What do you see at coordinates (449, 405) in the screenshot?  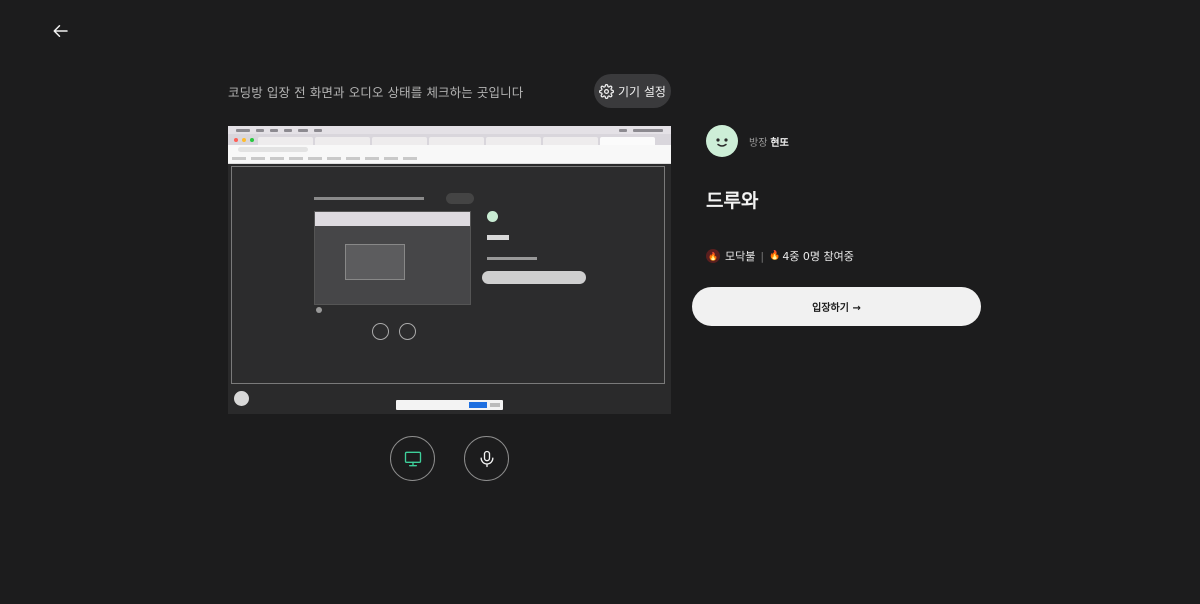 I see `preview-share-notice` at bounding box center [449, 405].